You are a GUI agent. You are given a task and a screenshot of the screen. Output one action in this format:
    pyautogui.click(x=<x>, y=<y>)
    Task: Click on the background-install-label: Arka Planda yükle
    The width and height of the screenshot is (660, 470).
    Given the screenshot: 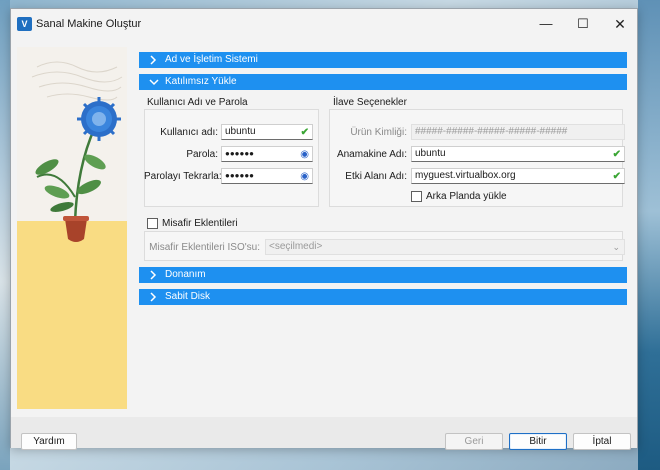 What is the action you would take?
    pyautogui.click(x=466, y=196)
    